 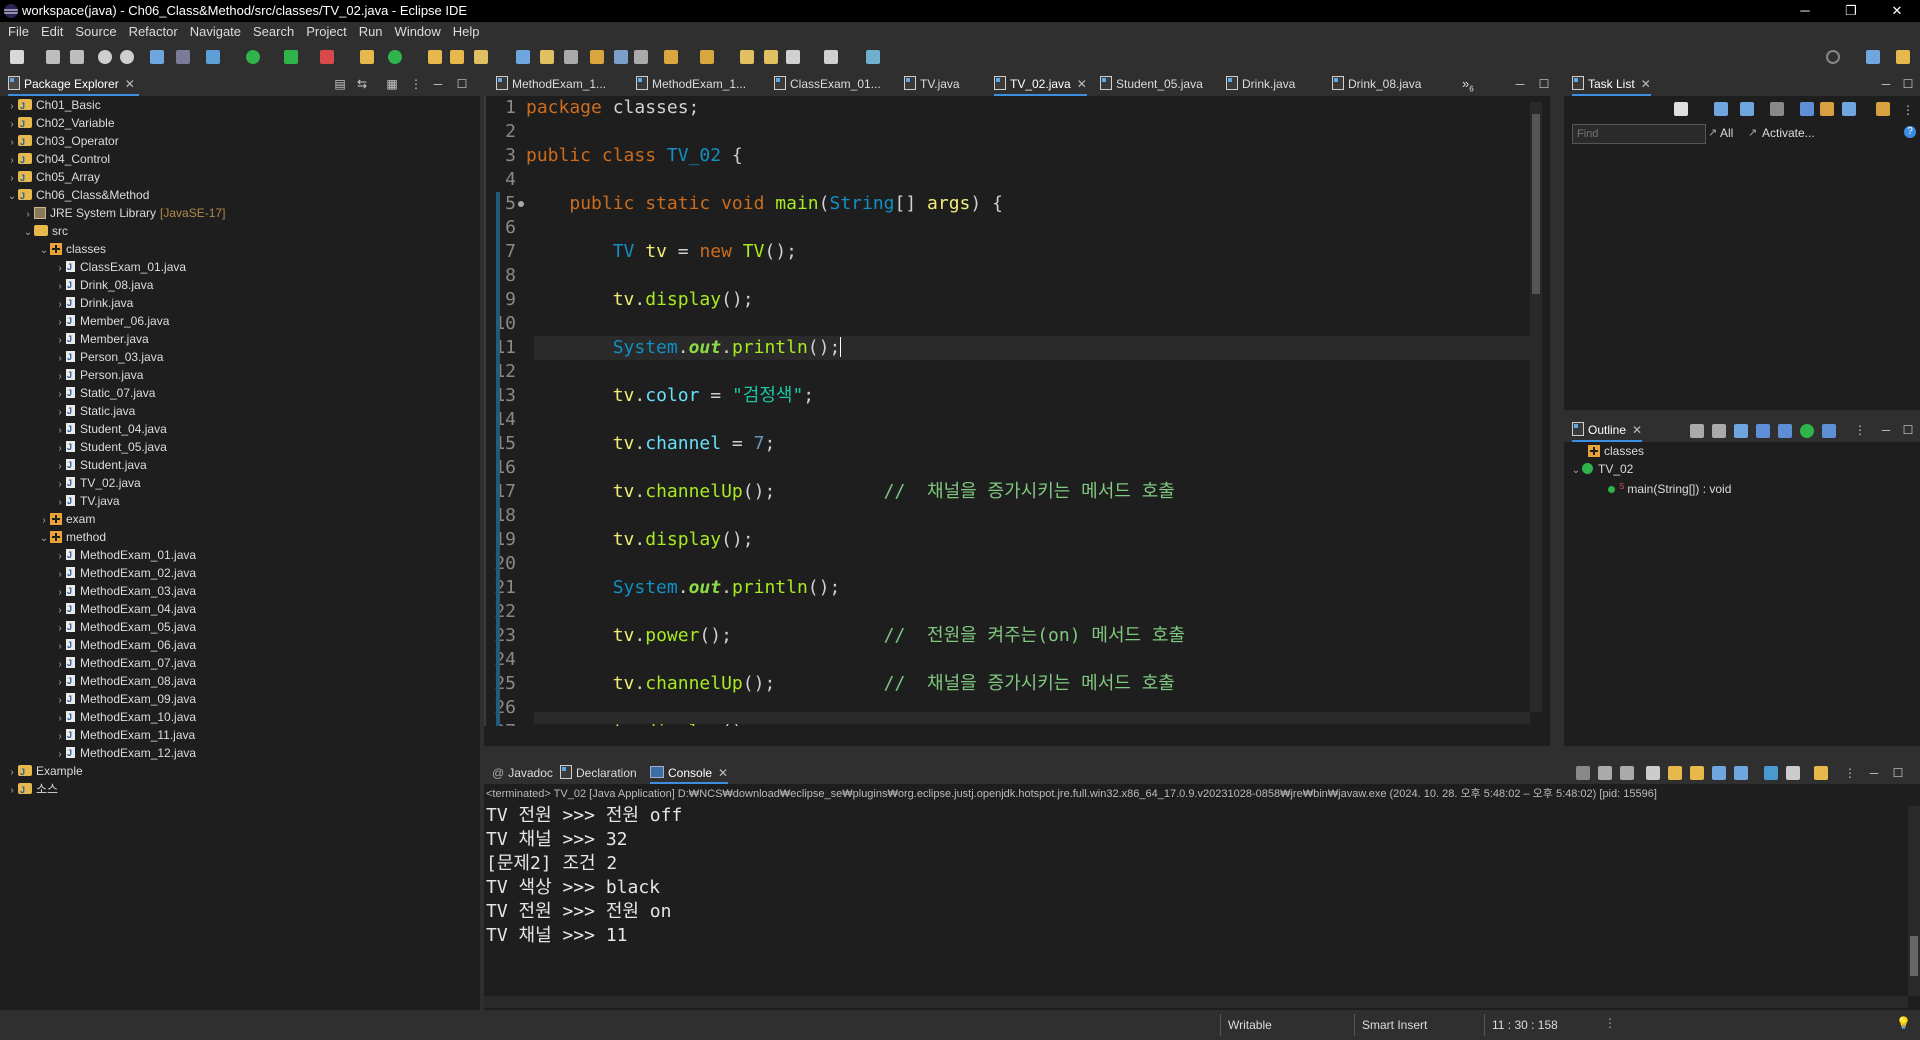 I want to click on word-wrap-icon, so click(x=597, y=57).